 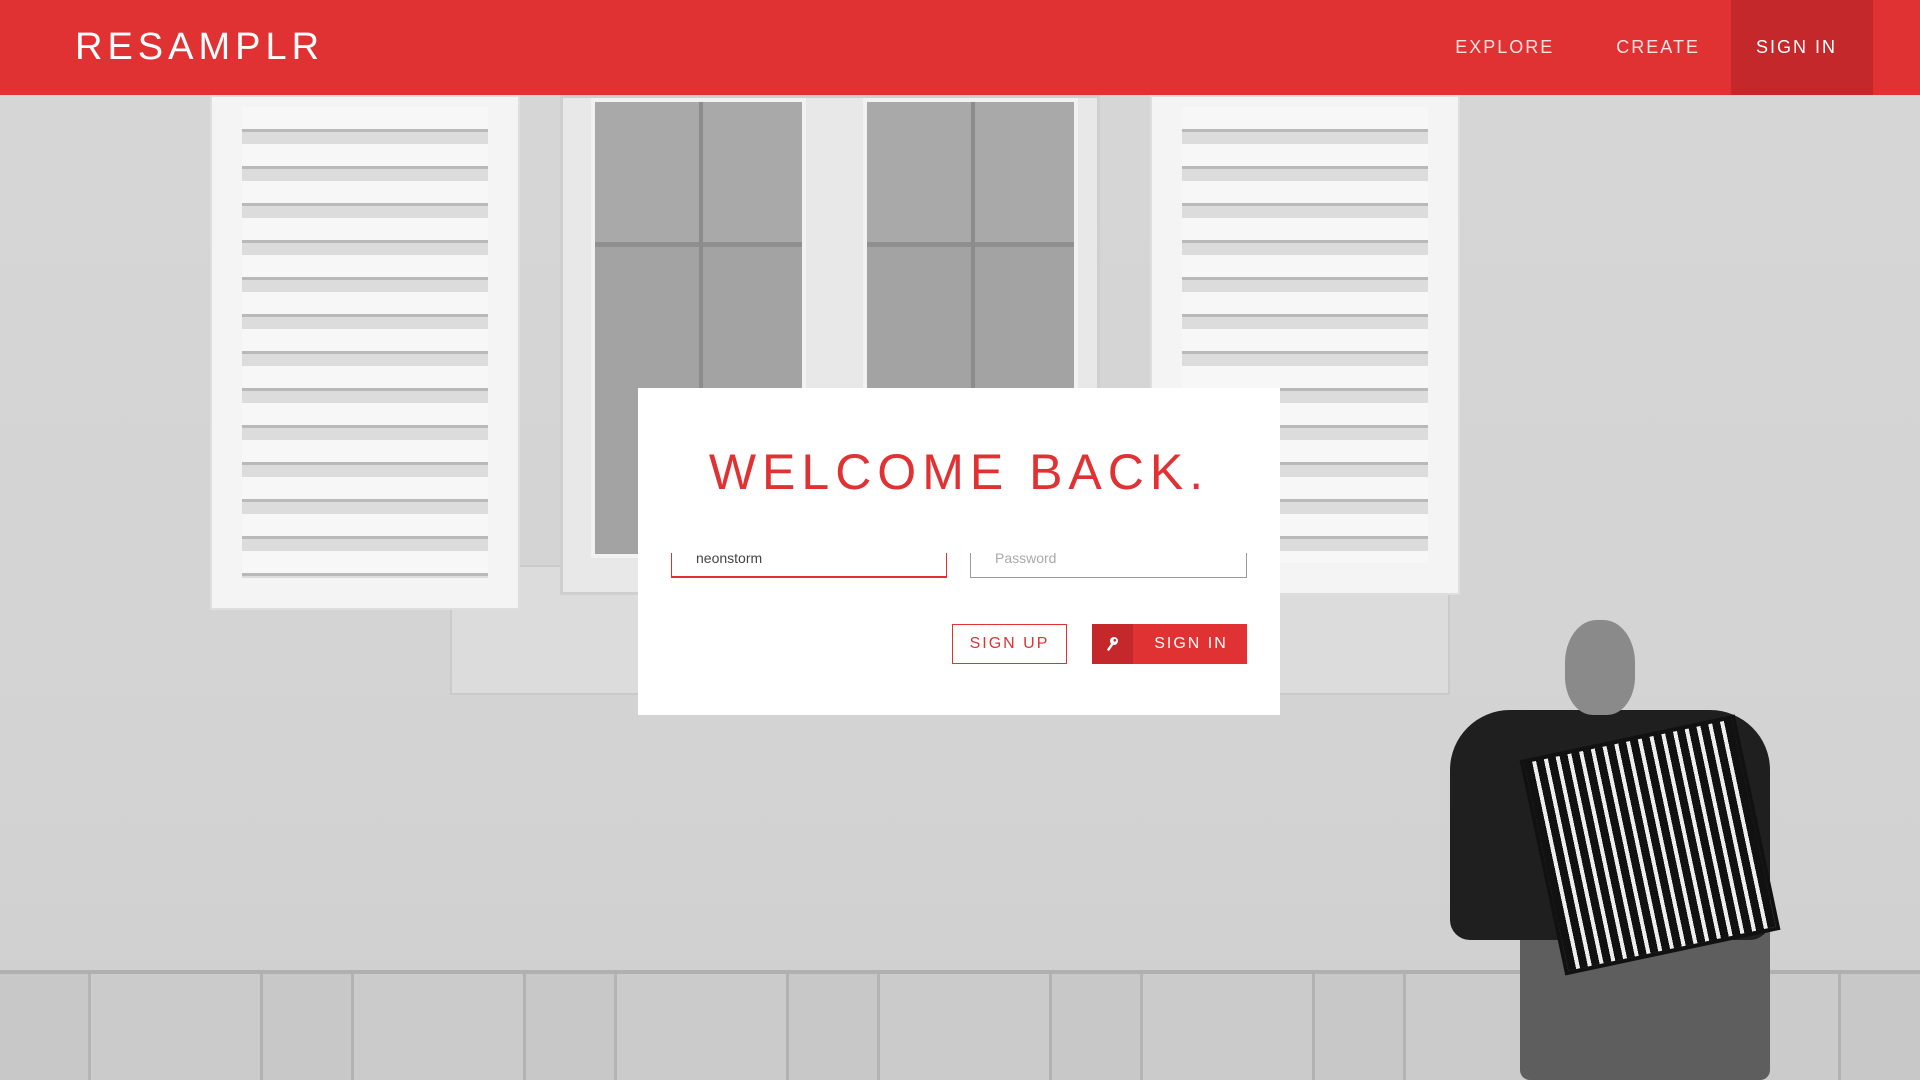 I want to click on main-nav: EXPLORE CREATE SIGN IN, so click(x=1648, y=47).